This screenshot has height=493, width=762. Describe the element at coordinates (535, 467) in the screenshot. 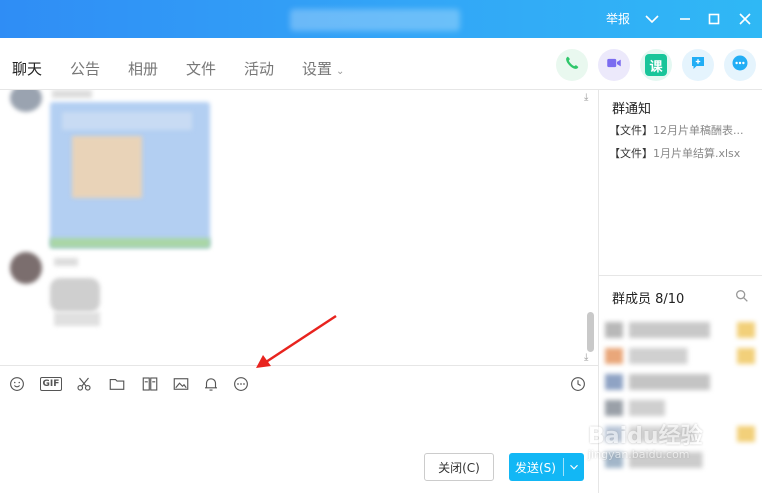

I see `send-button-label: 发送(S)` at that location.